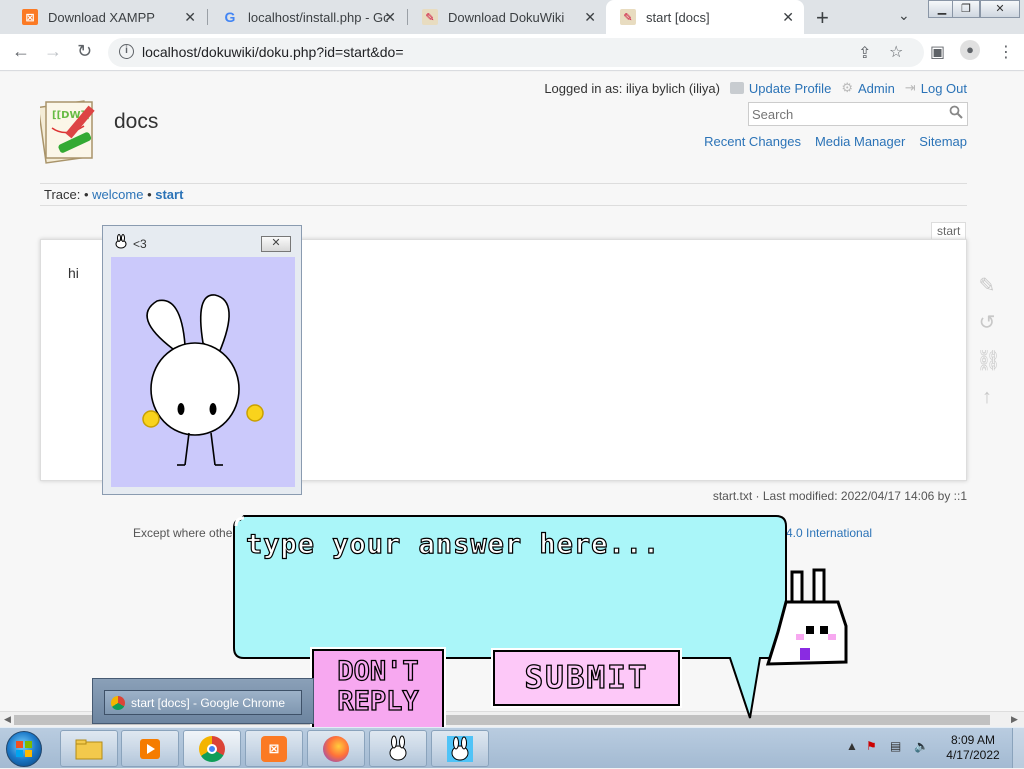 The width and height of the screenshot is (1024, 769). I want to click on pet-canvas, so click(203, 372).